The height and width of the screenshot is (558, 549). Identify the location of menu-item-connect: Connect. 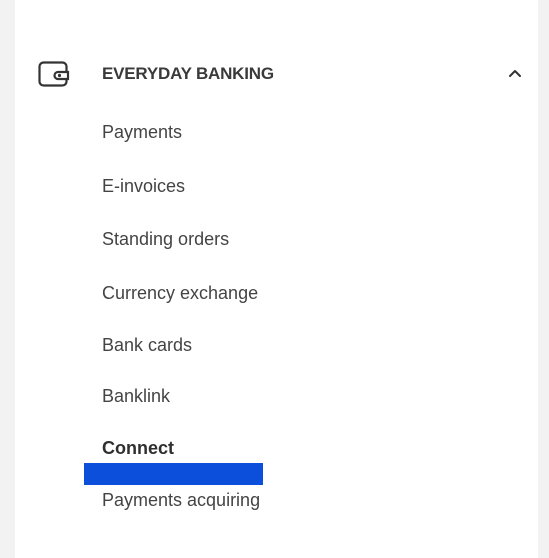
(138, 448).